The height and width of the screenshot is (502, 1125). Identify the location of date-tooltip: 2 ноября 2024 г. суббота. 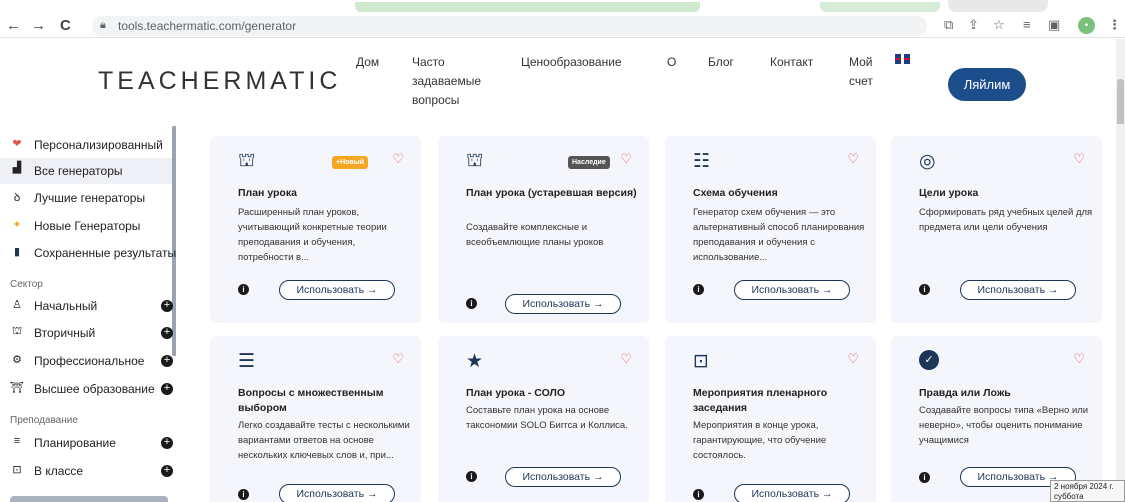
(1087, 491).